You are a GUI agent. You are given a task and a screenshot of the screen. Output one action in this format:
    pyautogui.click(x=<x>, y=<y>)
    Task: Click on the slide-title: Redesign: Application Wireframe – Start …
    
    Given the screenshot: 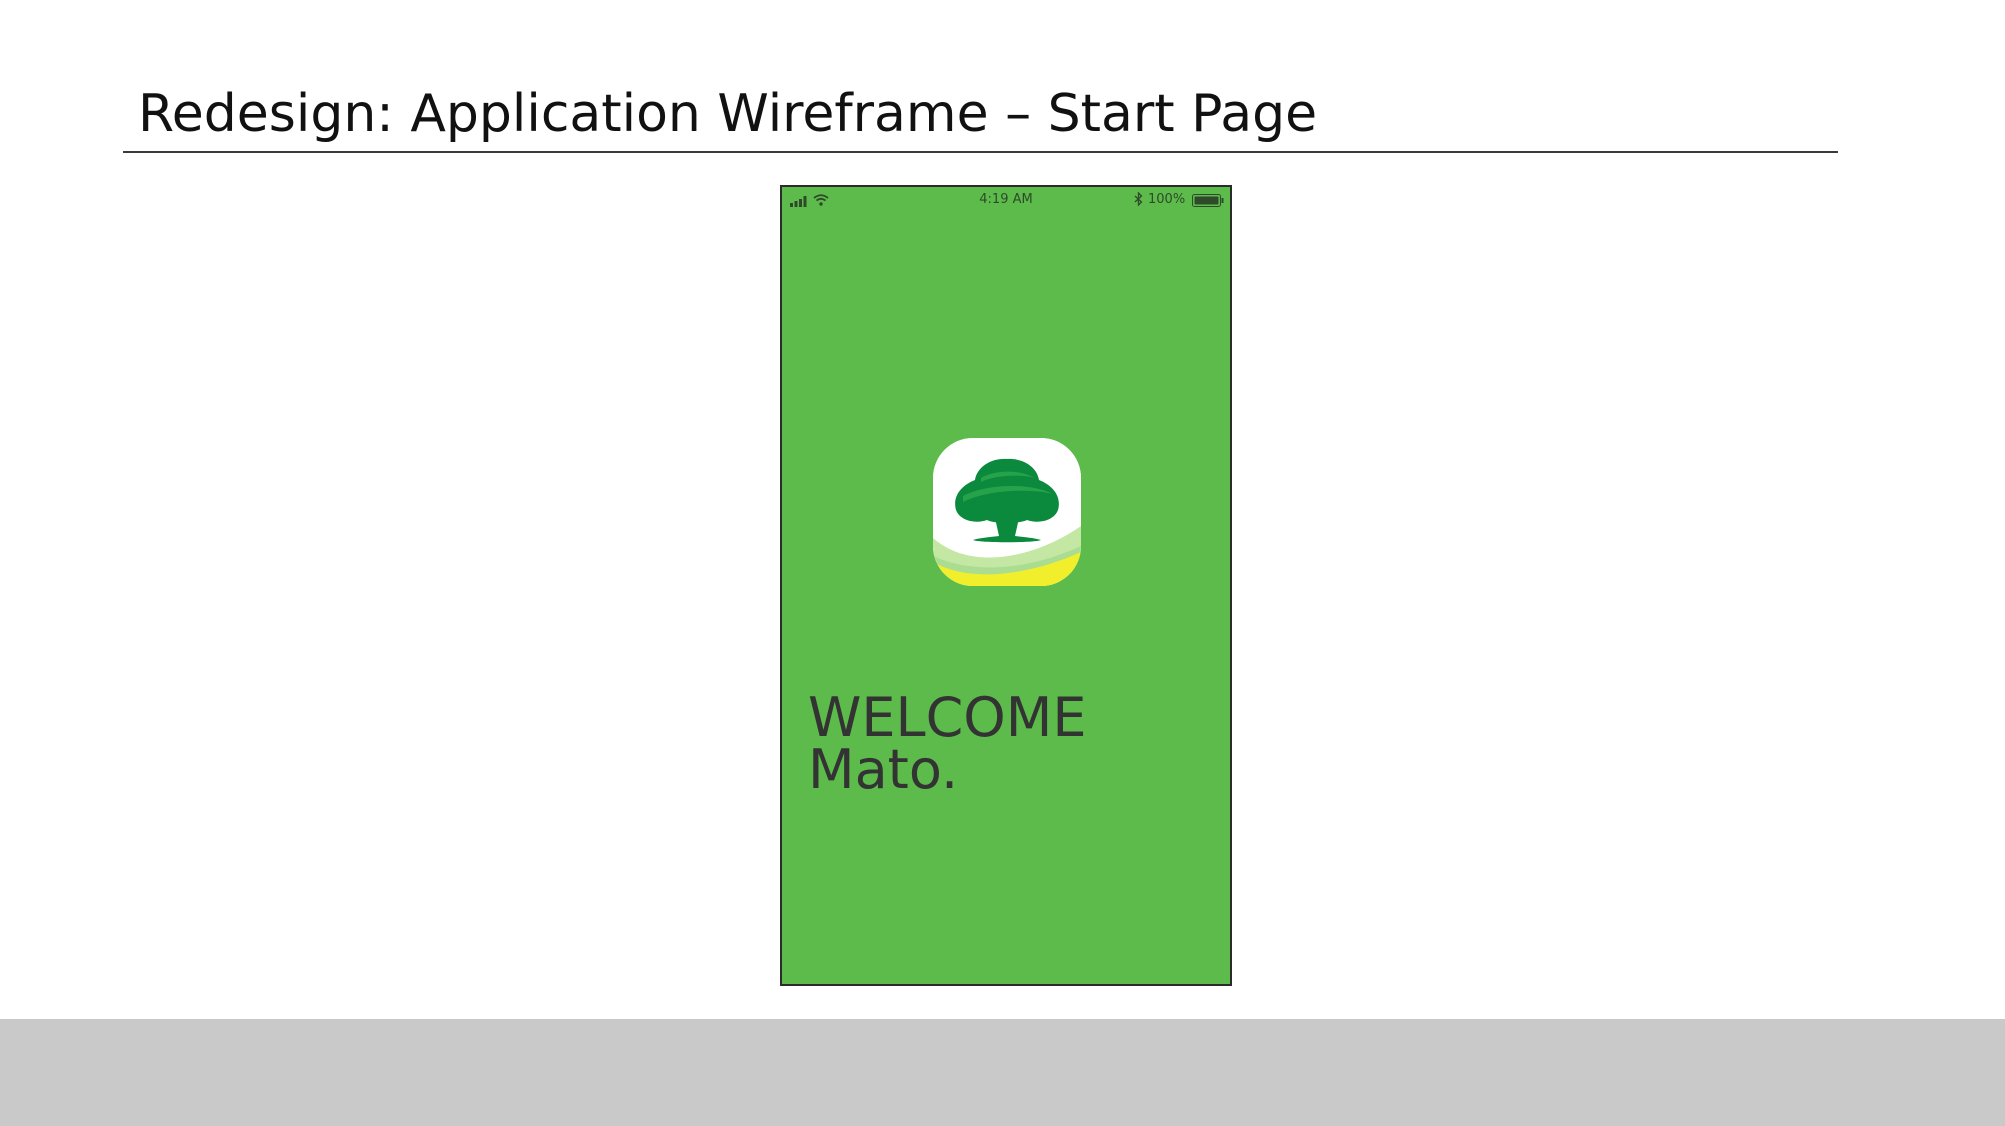 What is the action you would take?
    pyautogui.click(x=728, y=114)
    